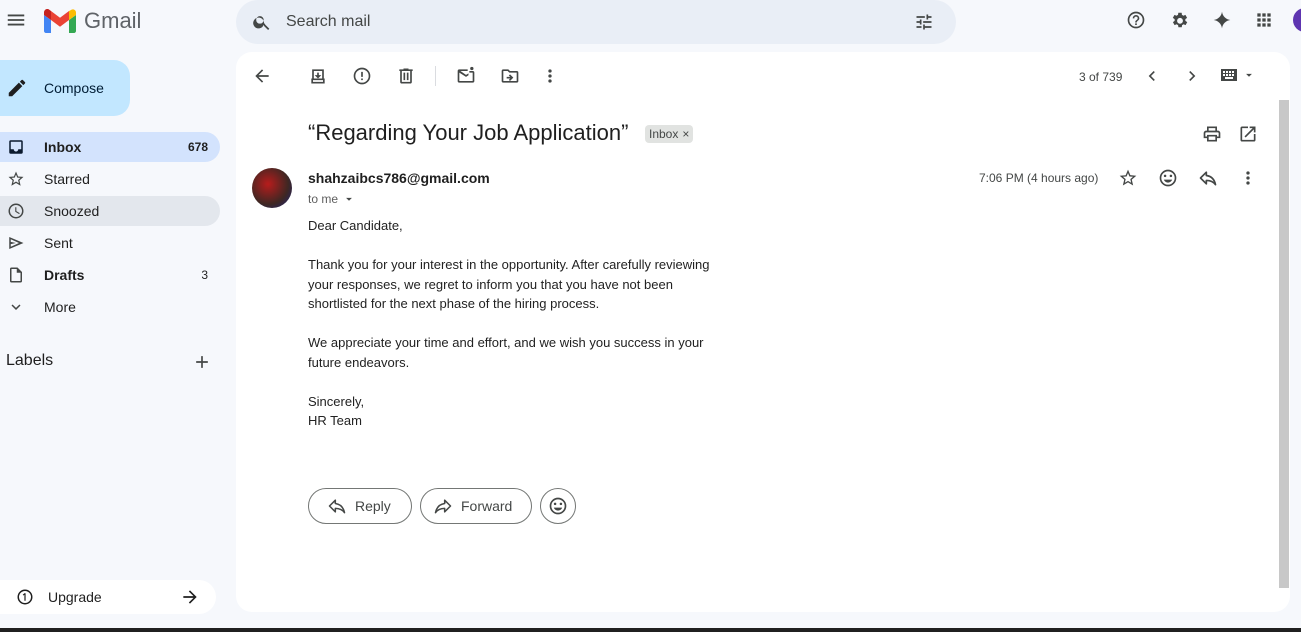 The height and width of the screenshot is (632, 1301). I want to click on sender-email: shahzaibcs786@gmail.com, so click(399, 178).